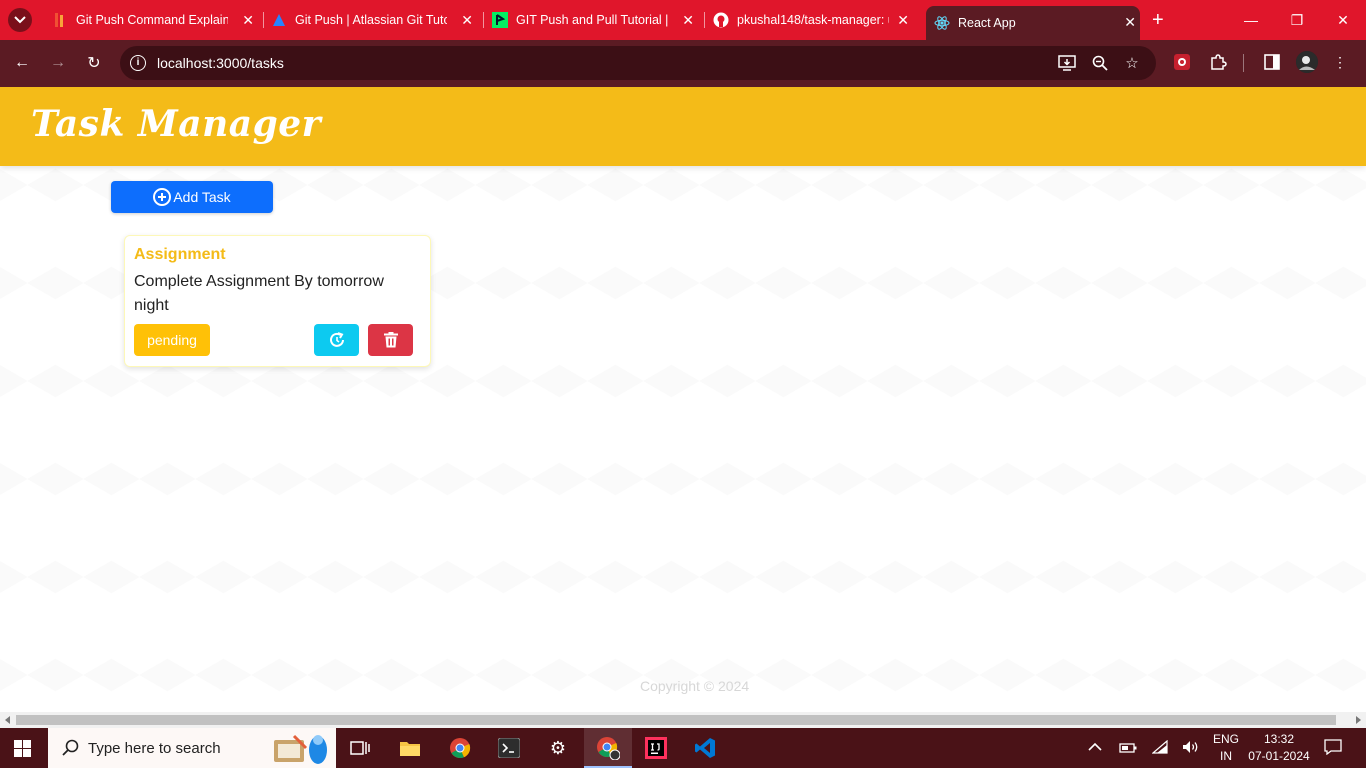 This screenshot has width=1366, height=768. What do you see at coordinates (1358, 720) in the screenshot?
I see `scroll-right-icon` at bounding box center [1358, 720].